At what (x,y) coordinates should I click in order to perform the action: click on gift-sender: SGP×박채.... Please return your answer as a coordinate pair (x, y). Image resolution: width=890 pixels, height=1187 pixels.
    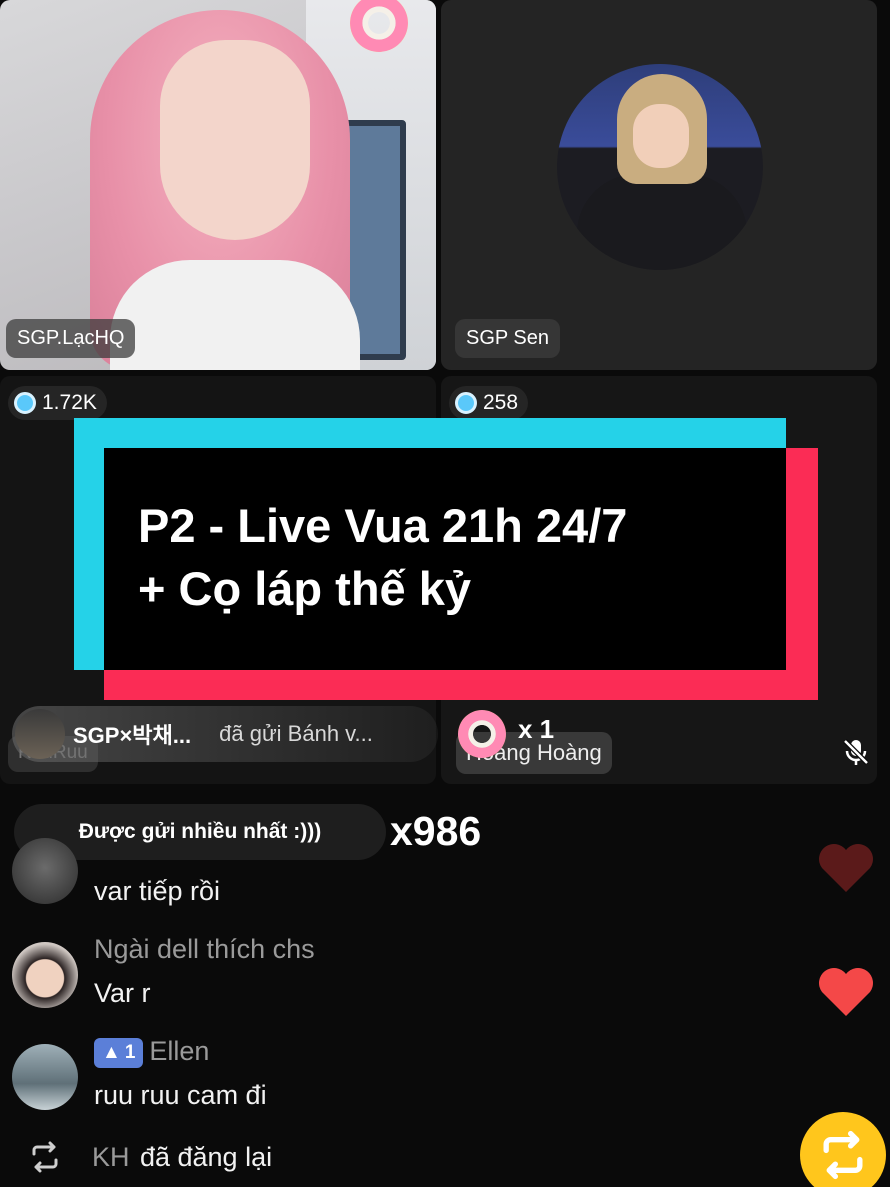
    Looking at the image, I should click on (132, 735).